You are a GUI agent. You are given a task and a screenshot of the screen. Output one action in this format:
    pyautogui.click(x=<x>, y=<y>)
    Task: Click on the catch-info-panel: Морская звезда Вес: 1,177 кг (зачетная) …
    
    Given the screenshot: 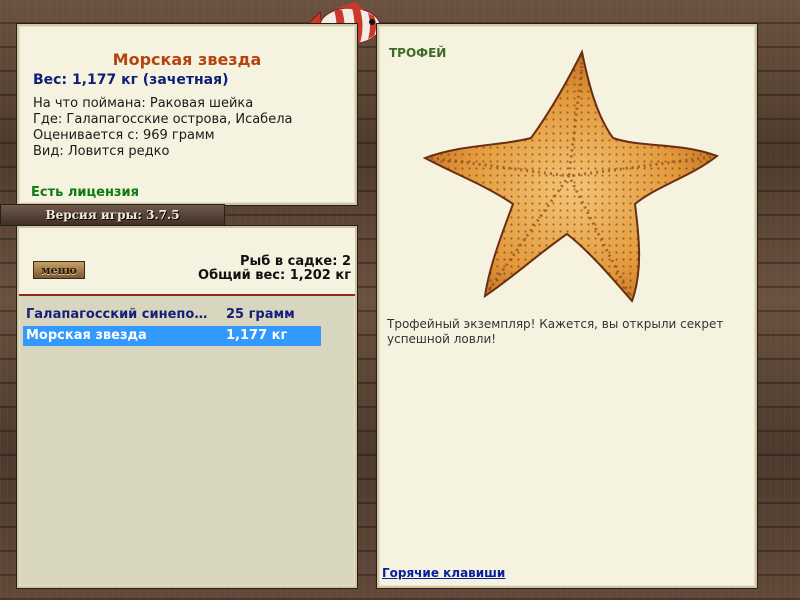 What is the action you would take?
    pyautogui.click(x=187, y=114)
    